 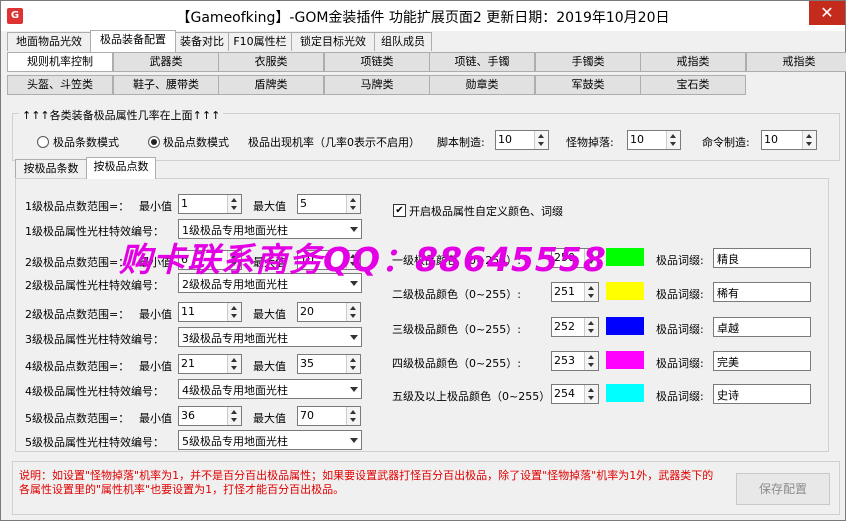 What do you see at coordinates (591, 331) in the screenshot?
I see `color-spinner-2-down-arrow-icon` at bounding box center [591, 331].